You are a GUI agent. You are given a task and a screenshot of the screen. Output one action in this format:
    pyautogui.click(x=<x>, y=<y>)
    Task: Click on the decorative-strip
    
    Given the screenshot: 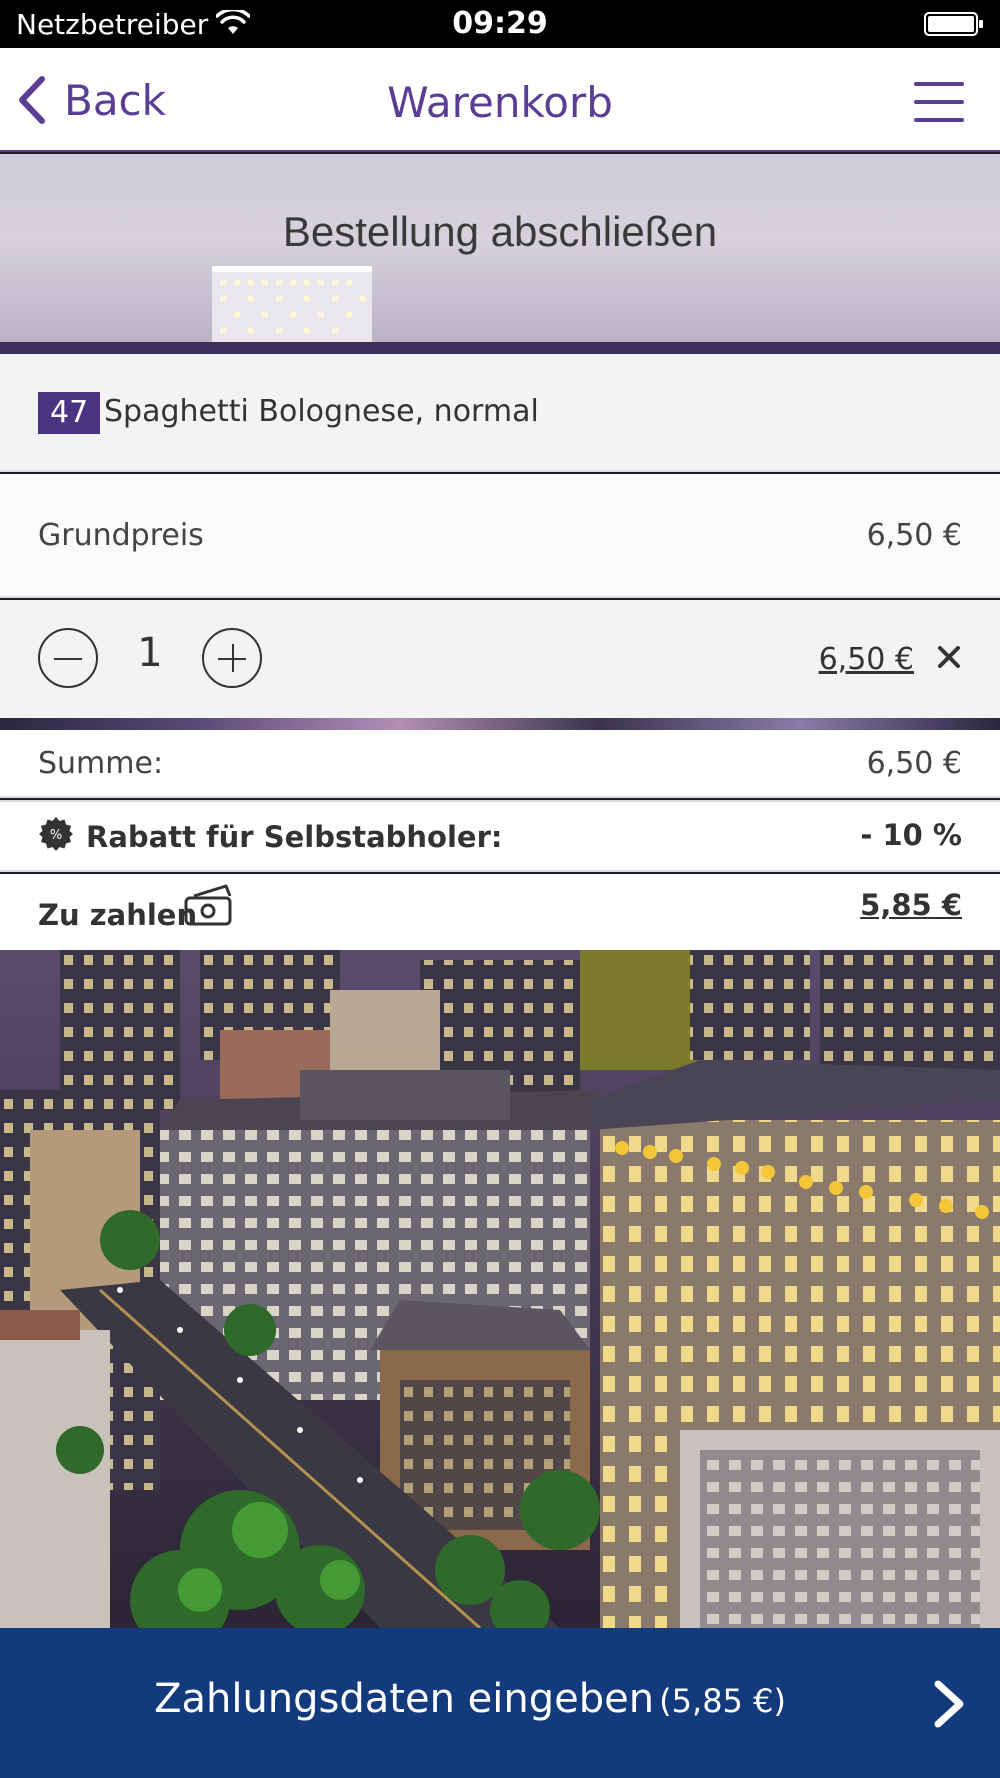 What is the action you would take?
    pyautogui.click(x=500, y=724)
    